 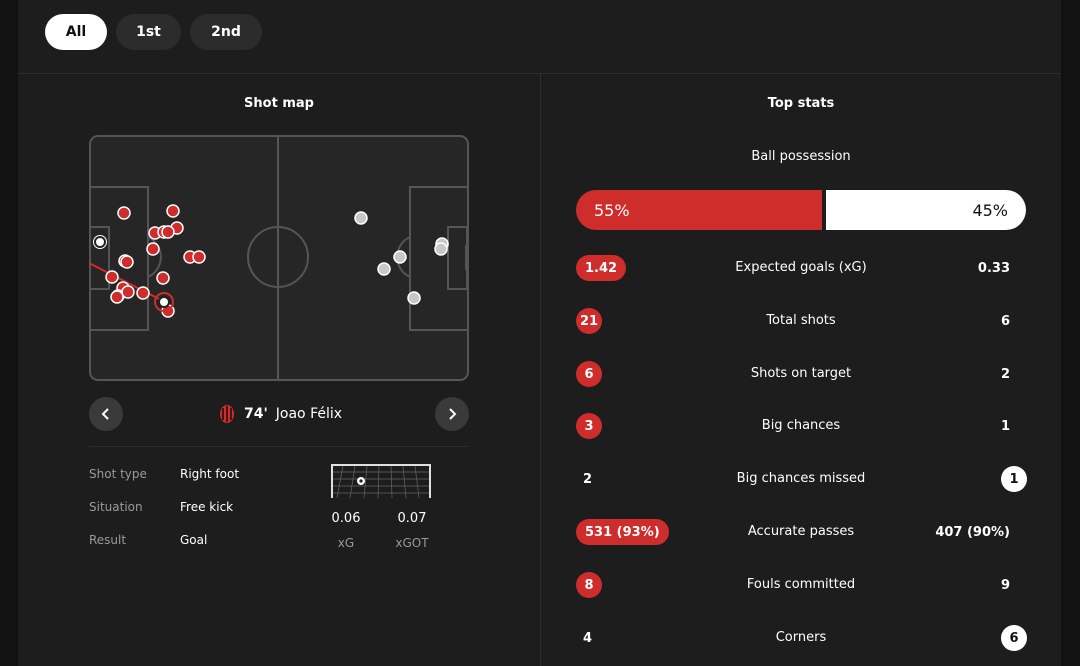 I want to click on stat-row: Fouls committed 8 9, so click(x=801, y=585).